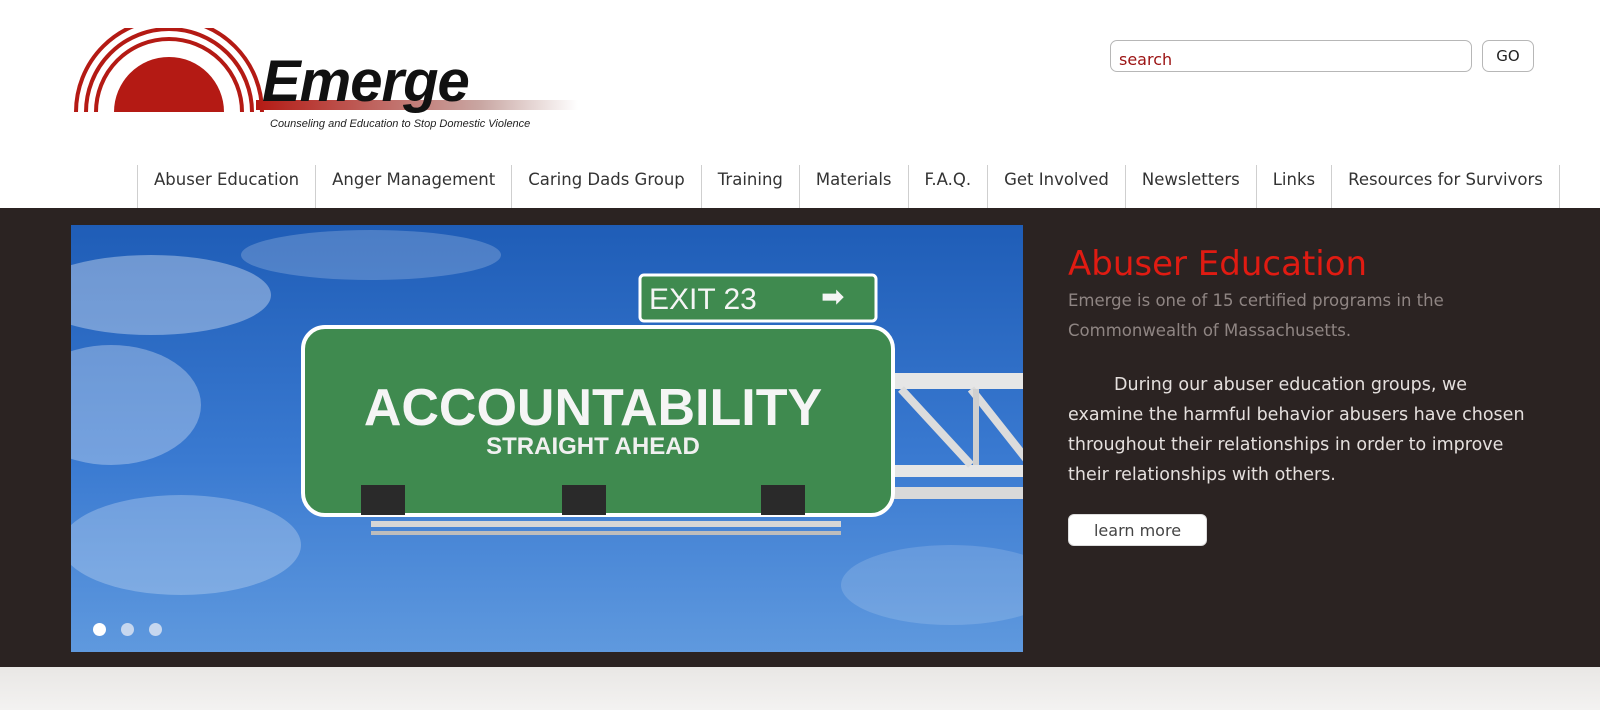 The image size is (1600, 710). What do you see at coordinates (366, 81) in the screenshot?
I see `logo-wordmark: Emerge` at bounding box center [366, 81].